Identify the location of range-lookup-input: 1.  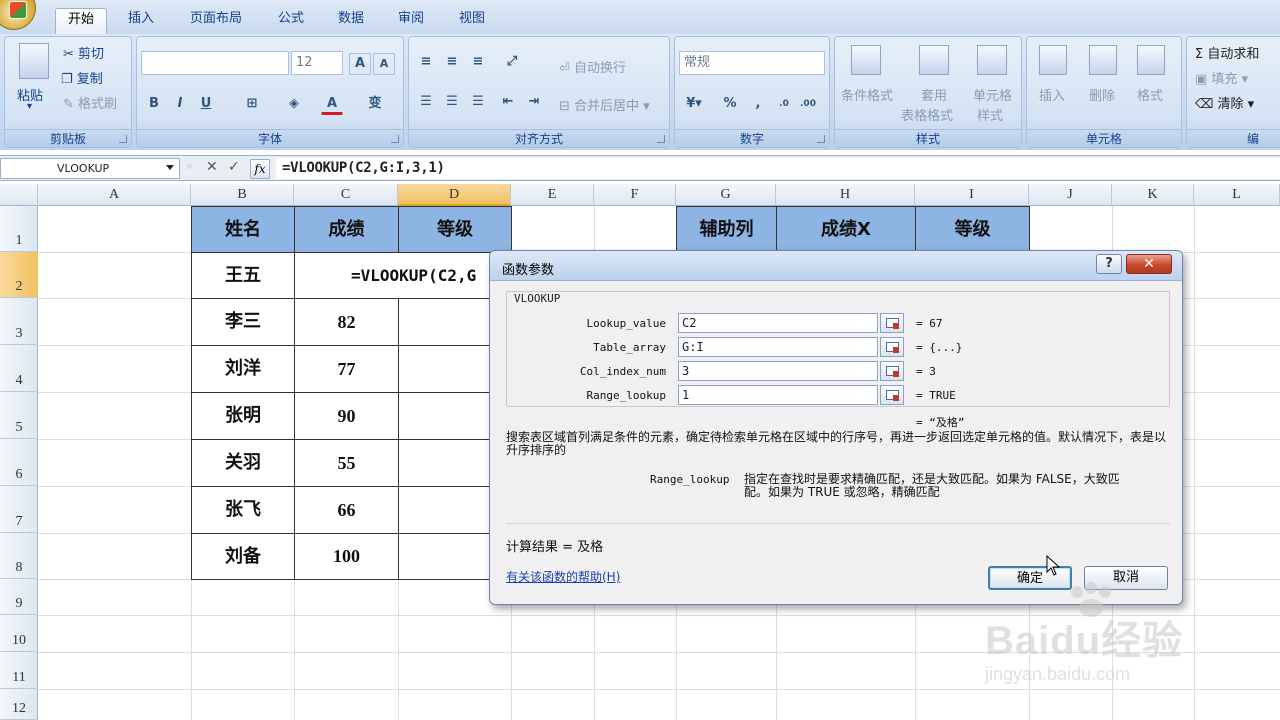
(778, 395).